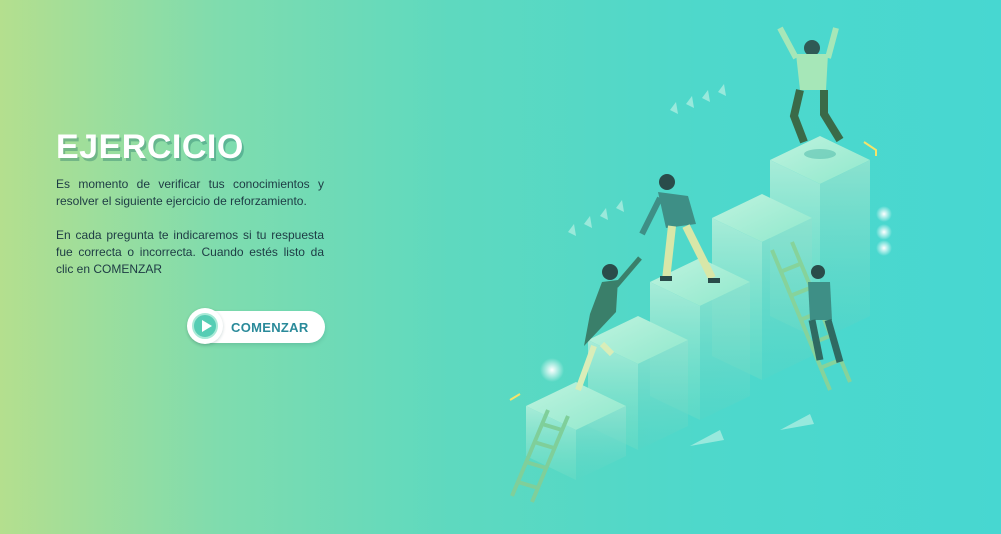 Image resolution: width=1001 pixels, height=534 pixels. What do you see at coordinates (150, 147) in the screenshot?
I see `page-title: EJERCICIO` at bounding box center [150, 147].